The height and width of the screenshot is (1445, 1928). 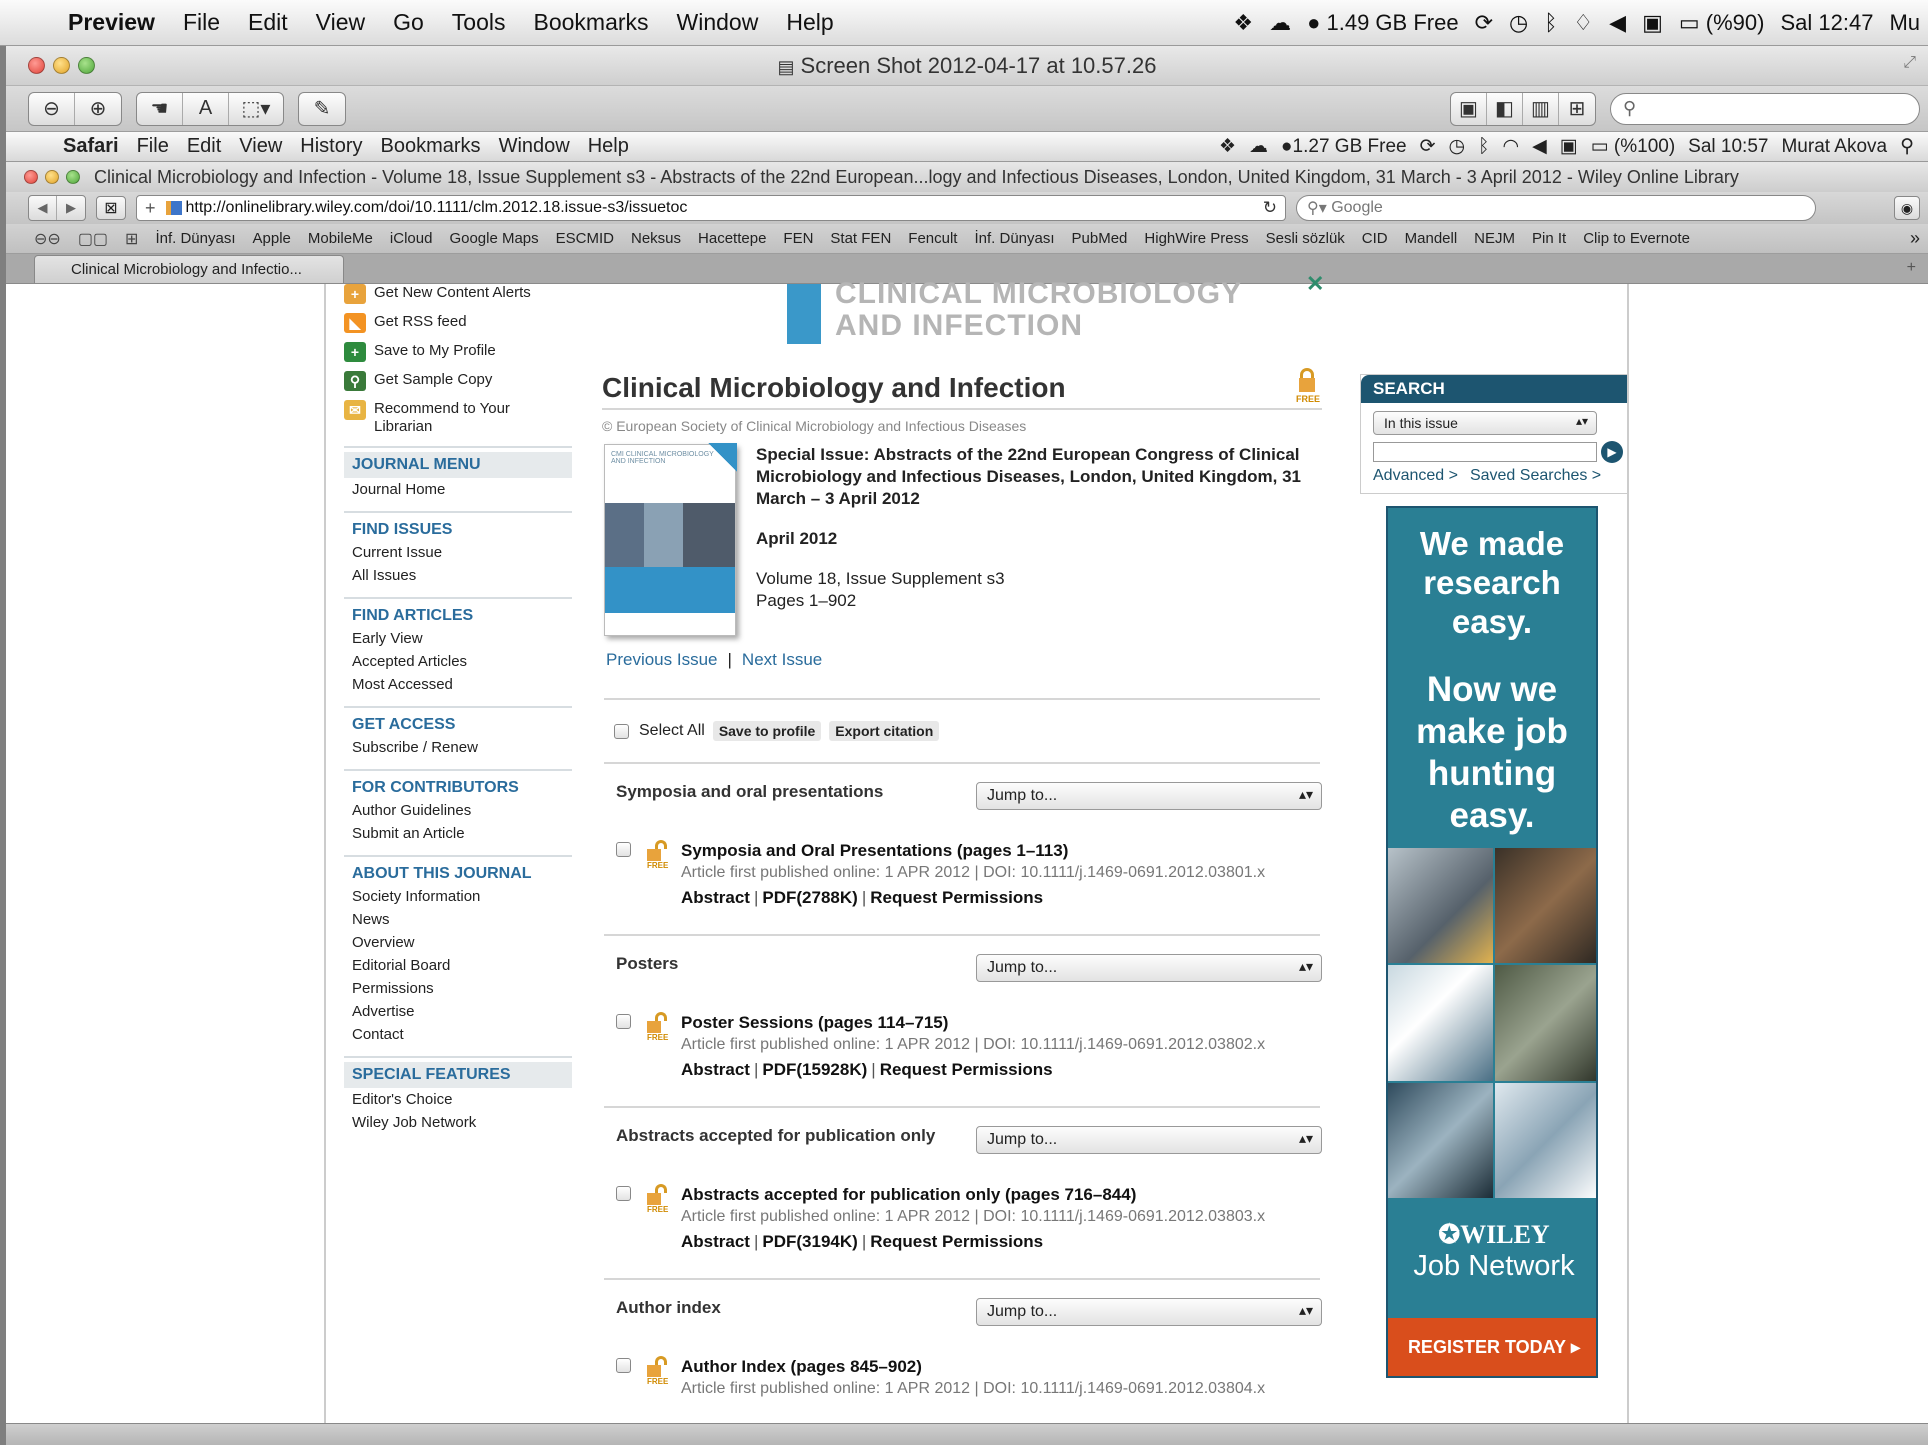 What do you see at coordinates (1583, 23) in the screenshot?
I see `wifi-icon: ♢` at bounding box center [1583, 23].